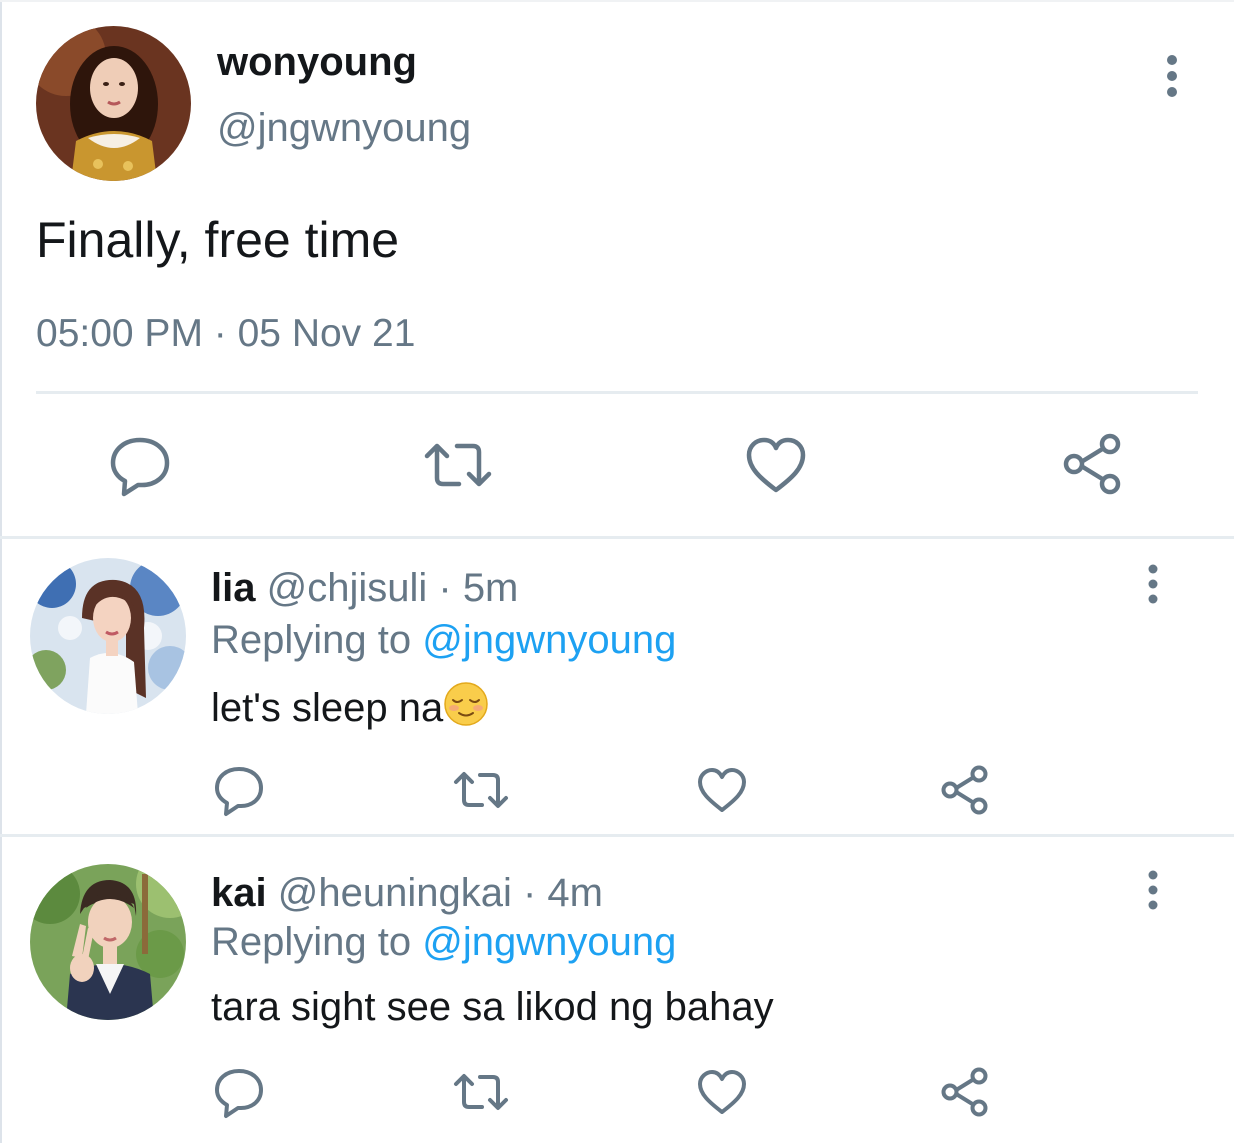 The height and width of the screenshot is (1143, 1234). Describe the element at coordinates (119, 333) in the screenshot. I see `tweet-time: 05:00 PM` at that location.